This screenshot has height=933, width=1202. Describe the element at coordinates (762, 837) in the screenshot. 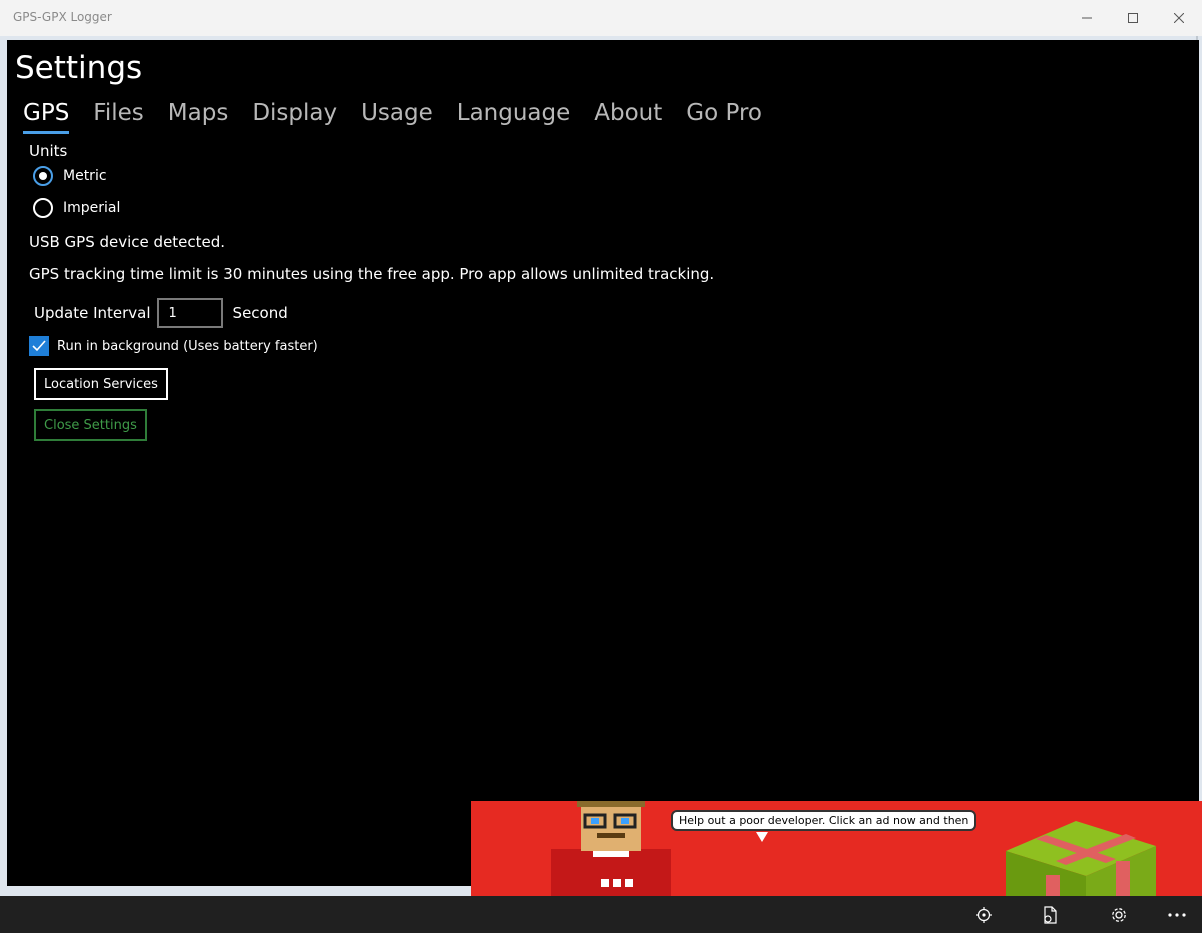

I see `speech-tail-icon` at that location.